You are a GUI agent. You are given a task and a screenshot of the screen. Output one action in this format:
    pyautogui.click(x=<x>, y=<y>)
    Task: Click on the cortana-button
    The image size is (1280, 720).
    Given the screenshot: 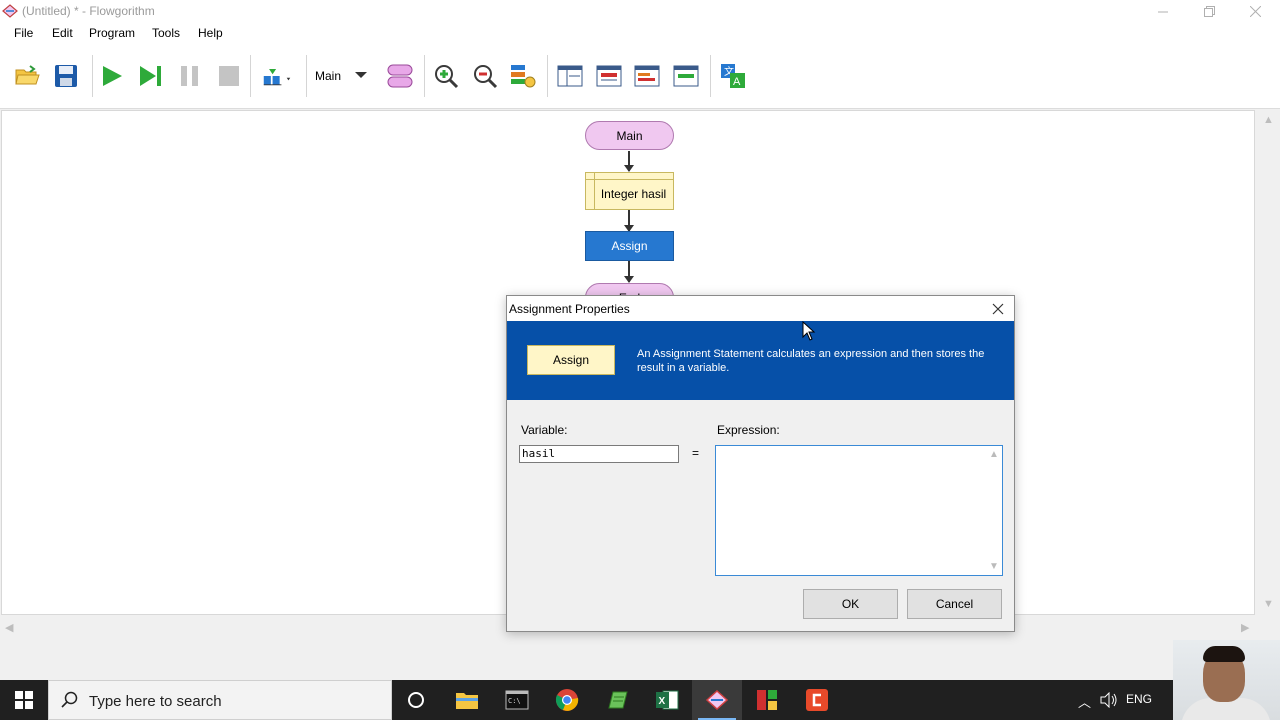 What is the action you would take?
    pyautogui.click(x=416, y=700)
    